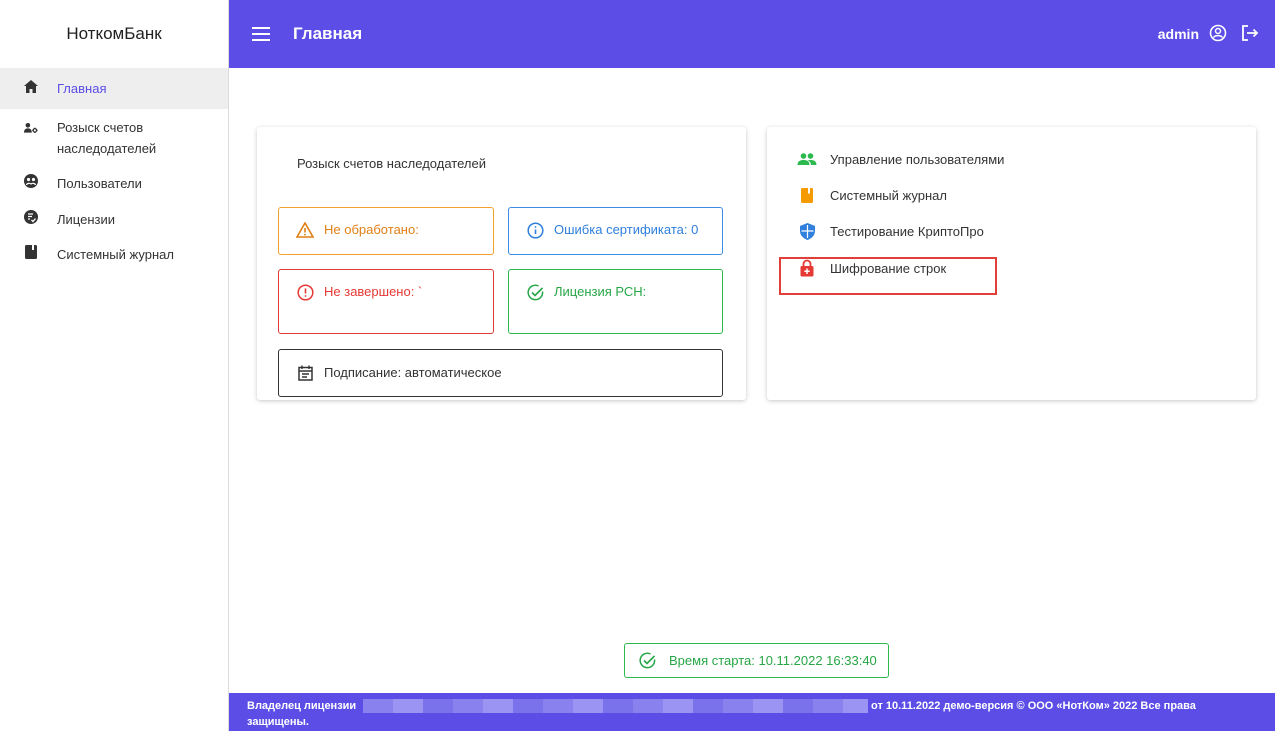 The height and width of the screenshot is (731, 1275). I want to click on link-cryptopro-test: Тестирование КриптоПро, so click(890, 231).